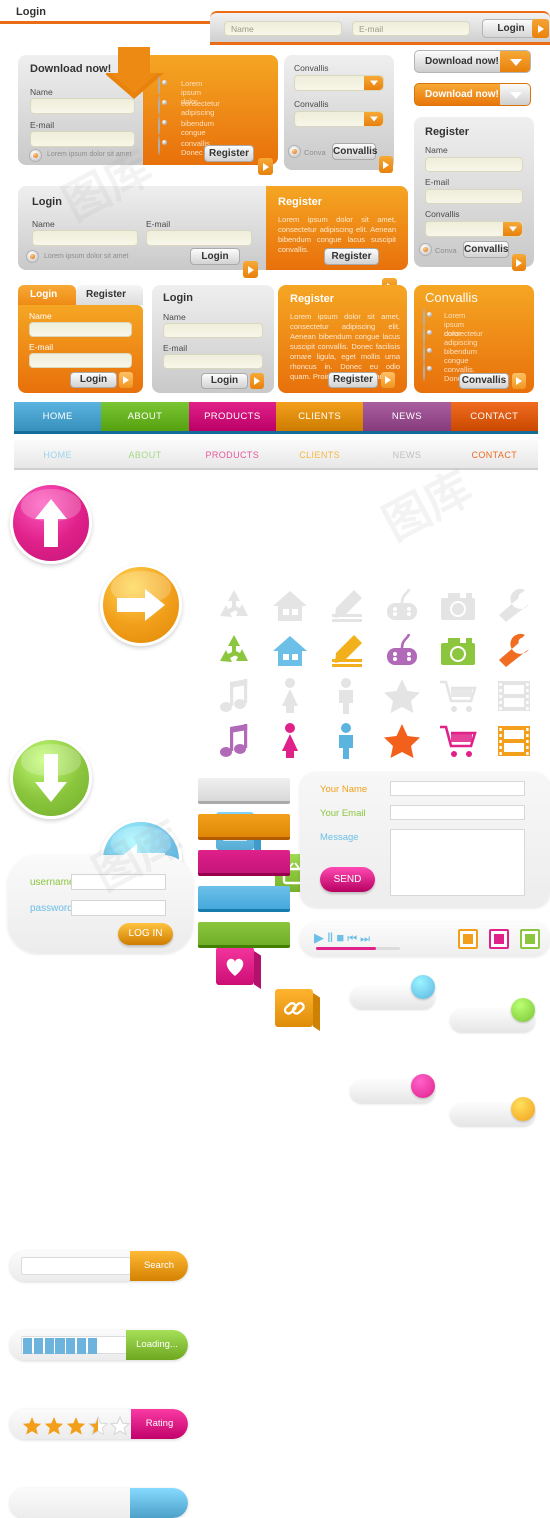  I want to click on bar-orange, so click(244, 827).